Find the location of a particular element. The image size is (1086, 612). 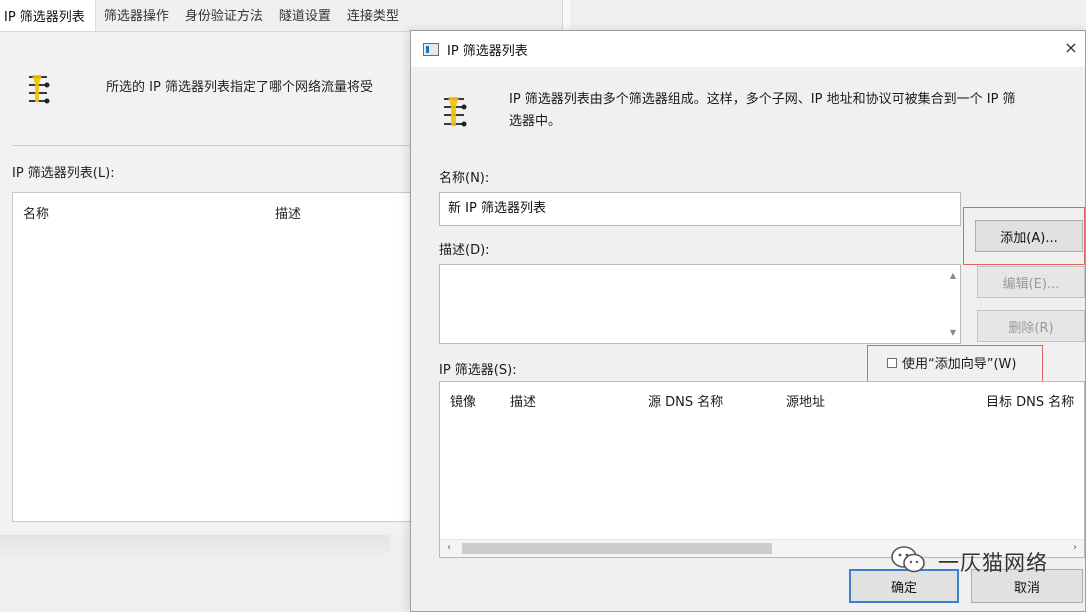

column-header-name: 名称 is located at coordinates (36, 212).